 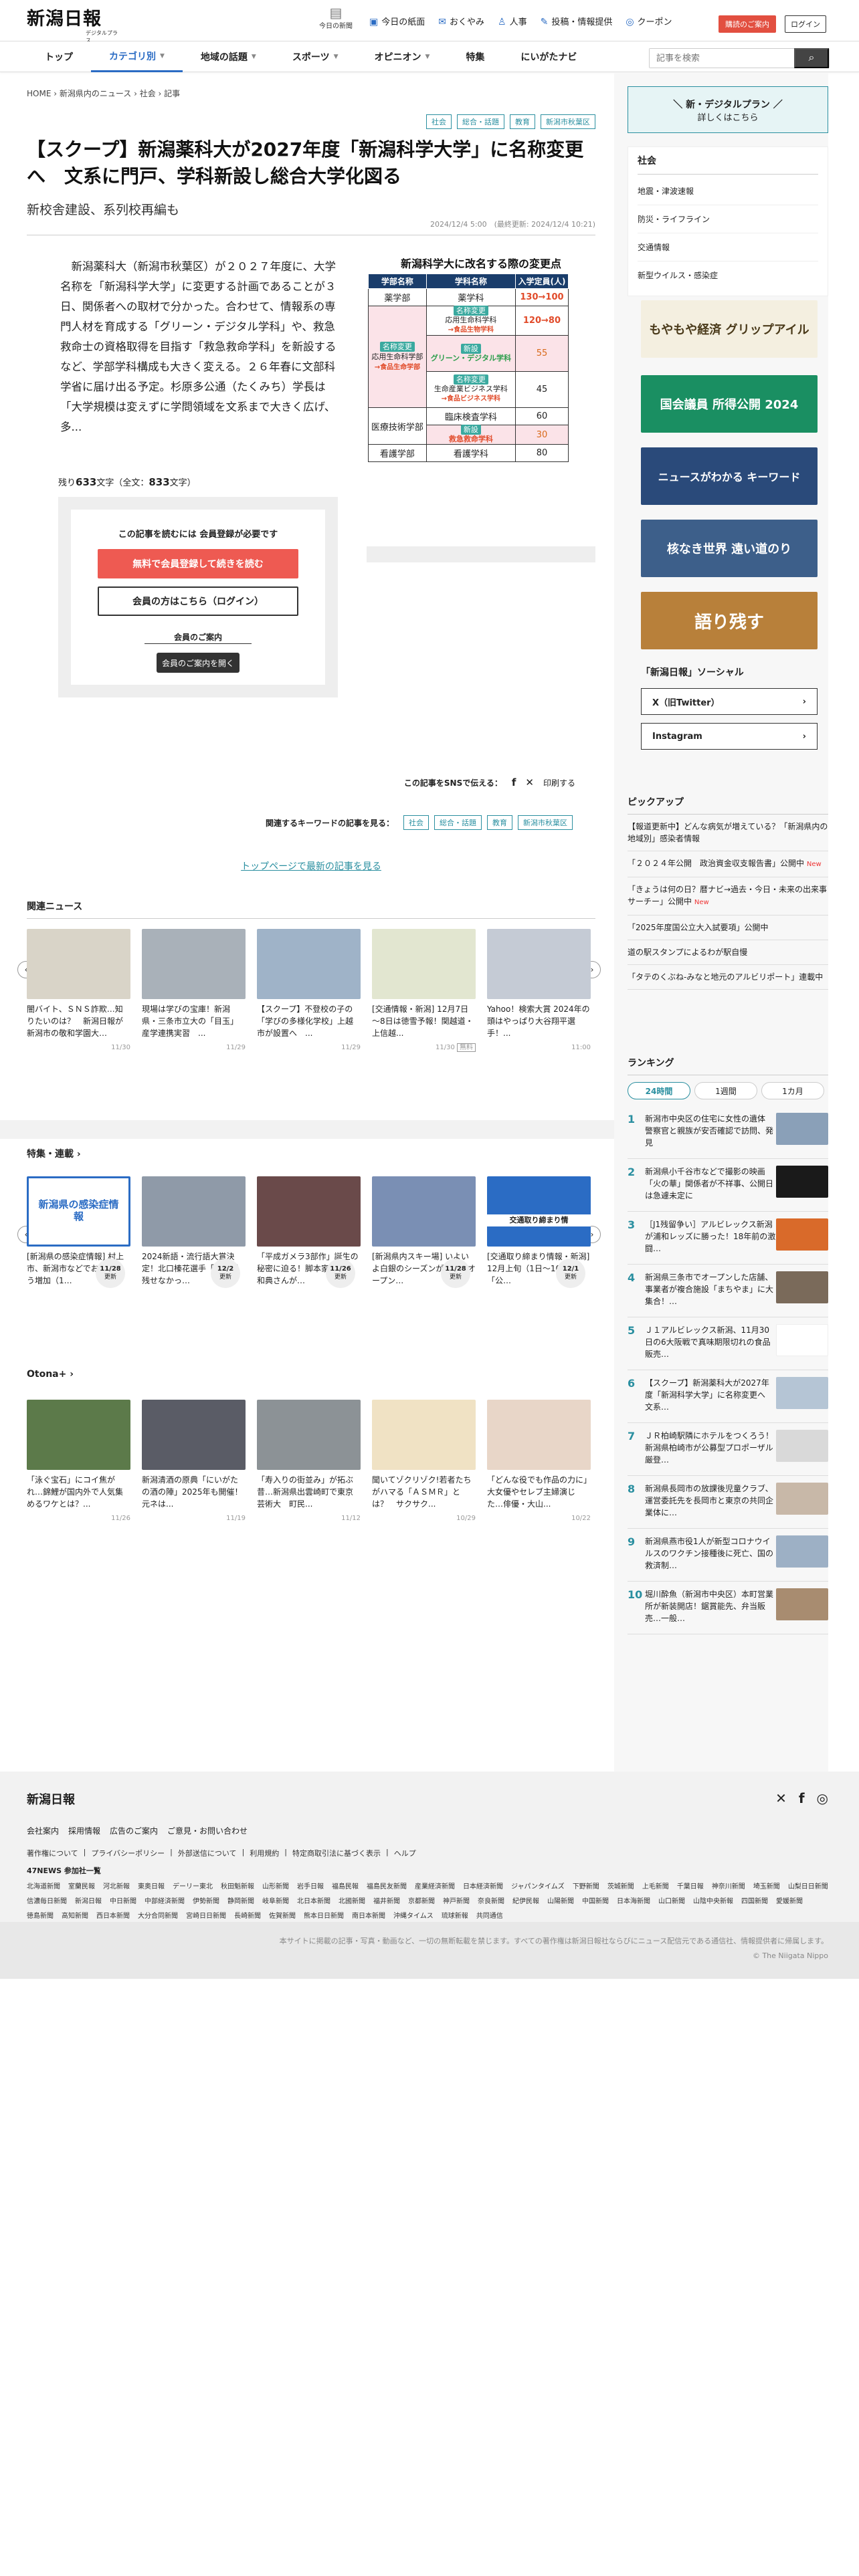 I want to click on tab-24h: 24時間, so click(x=659, y=1090).